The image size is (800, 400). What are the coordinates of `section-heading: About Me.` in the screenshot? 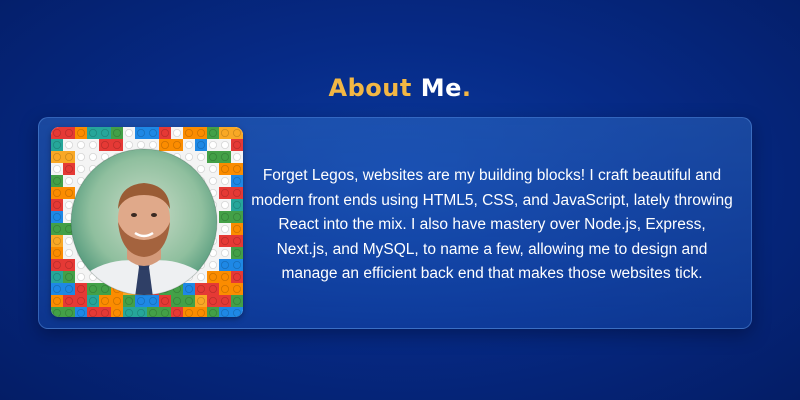 It's located at (400, 88).